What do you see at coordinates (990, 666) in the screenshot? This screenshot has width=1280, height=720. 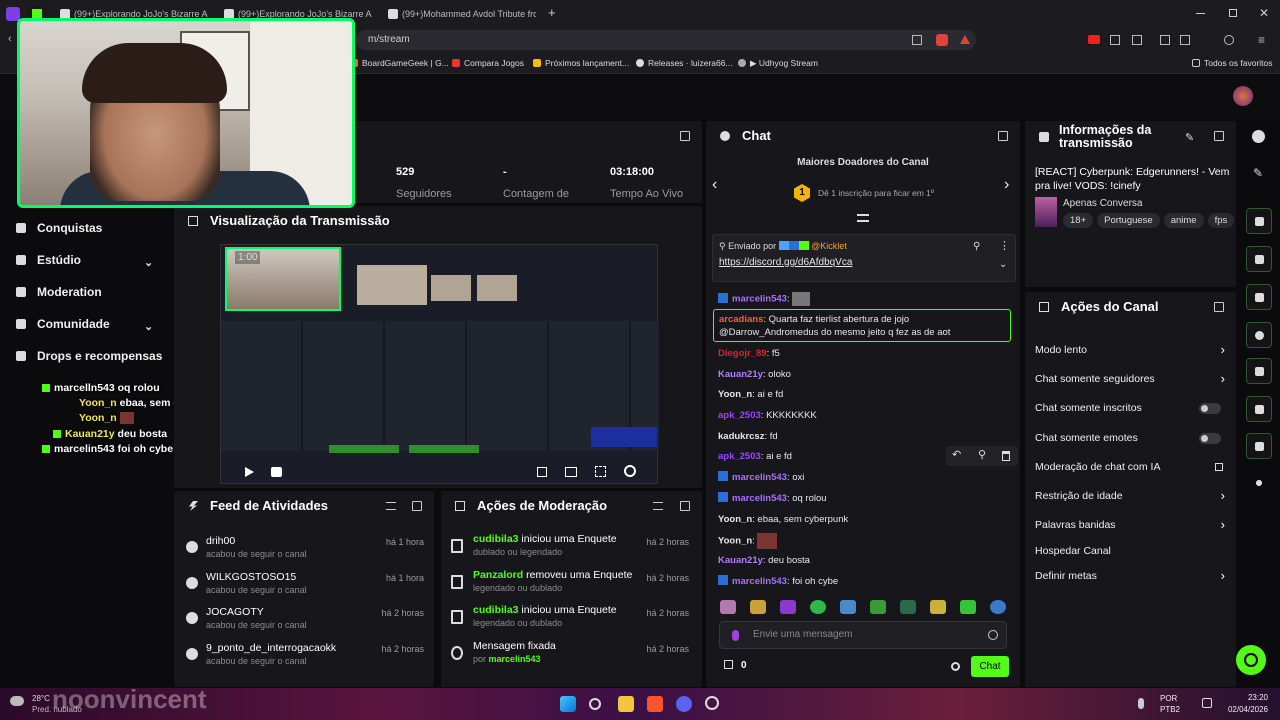 I see `send-chat-button: Chat` at bounding box center [990, 666].